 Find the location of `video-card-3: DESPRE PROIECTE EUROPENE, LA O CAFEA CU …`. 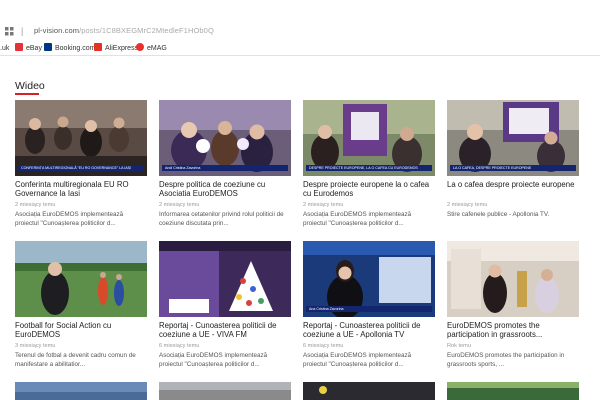

video-card-3: DESPRE PROIECTE EUROPENE, LA O CAFEA CU … is located at coordinates (369, 164).